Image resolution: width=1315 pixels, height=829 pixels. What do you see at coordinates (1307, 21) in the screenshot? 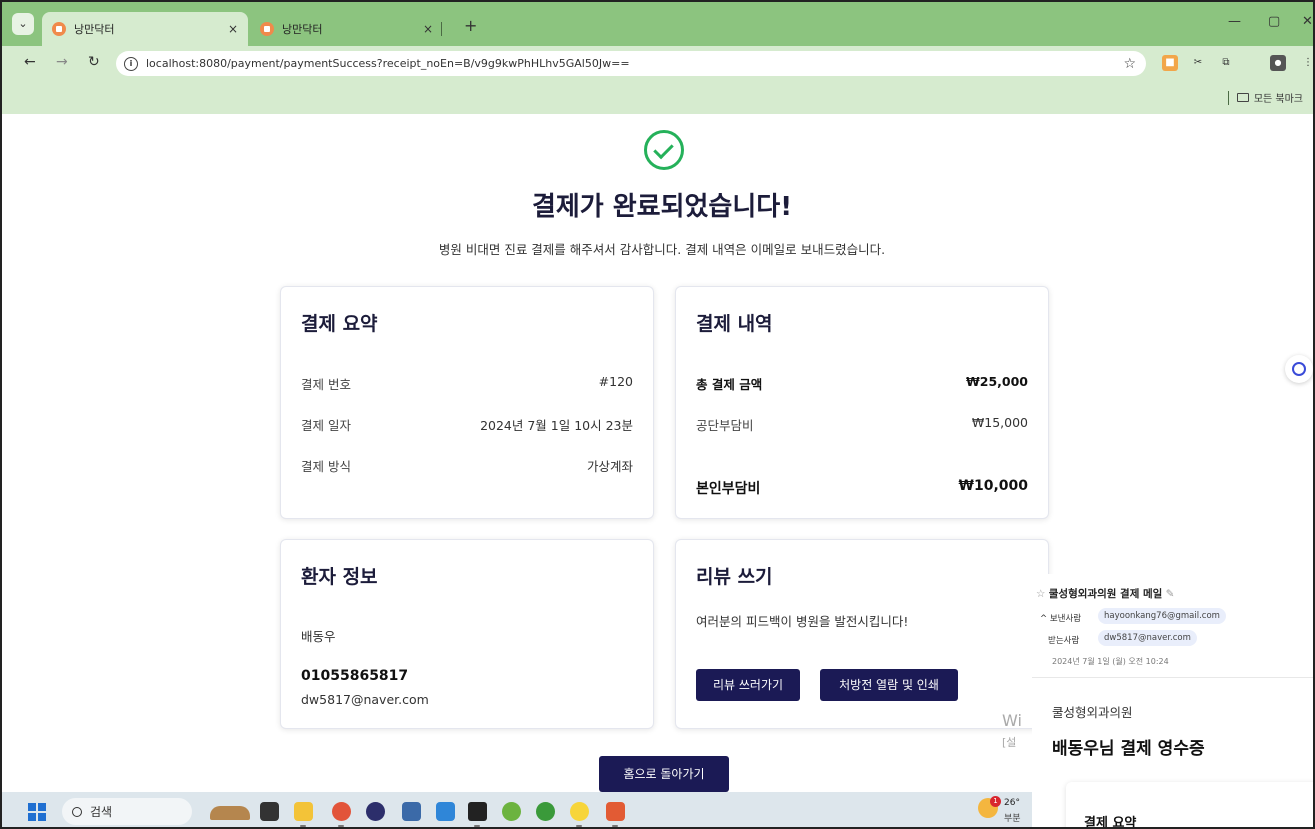
I see `close-window-icon: ✕` at bounding box center [1307, 21].